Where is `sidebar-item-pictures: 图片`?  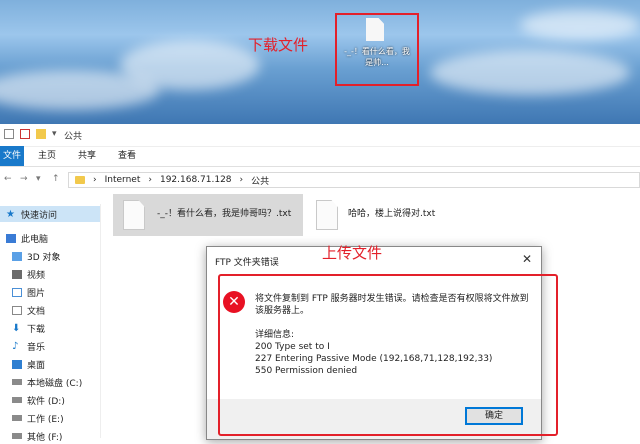
sidebar-item-pictures: 图片 is located at coordinates (28, 292).